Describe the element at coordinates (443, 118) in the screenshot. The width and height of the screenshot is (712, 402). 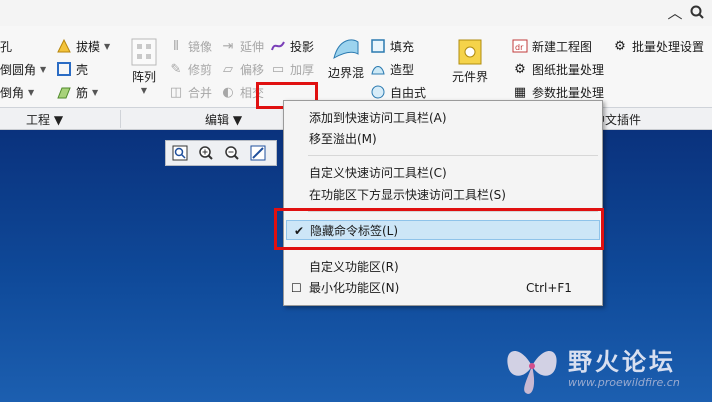
I see `menu-item-add-to-quick-access: 添加到快速访问工具栏(A)` at that location.